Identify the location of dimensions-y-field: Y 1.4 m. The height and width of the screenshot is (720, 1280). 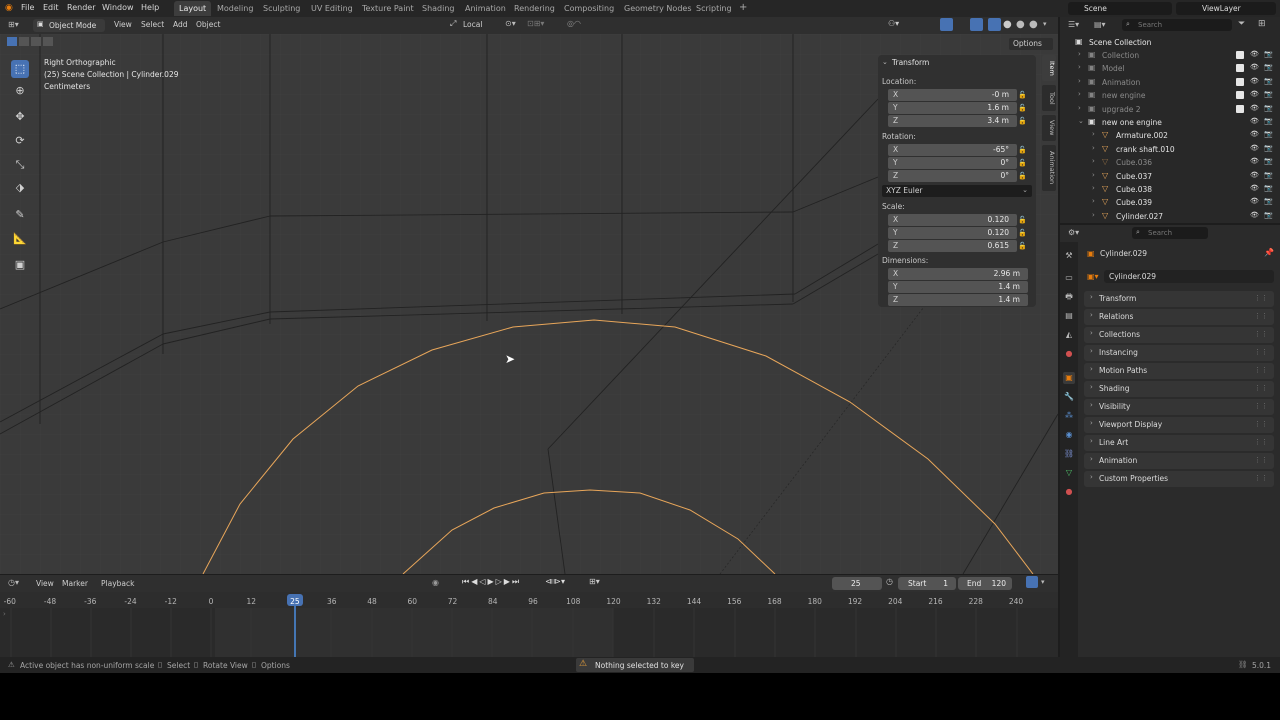
(958, 287).